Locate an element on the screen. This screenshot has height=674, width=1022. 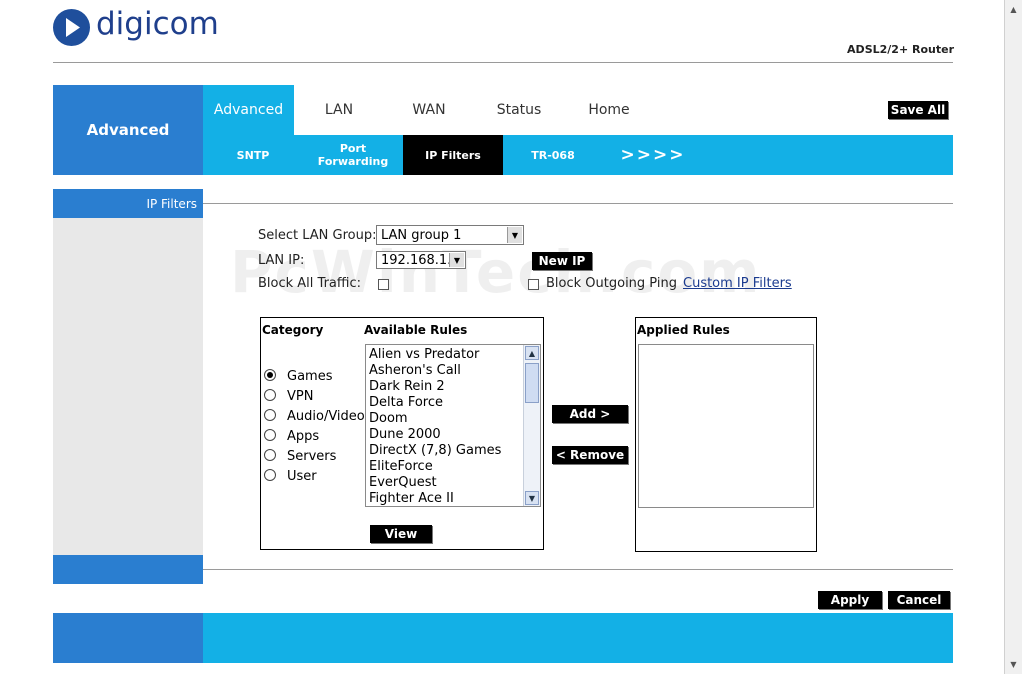
category-servers-radio is located at coordinates (270, 455).